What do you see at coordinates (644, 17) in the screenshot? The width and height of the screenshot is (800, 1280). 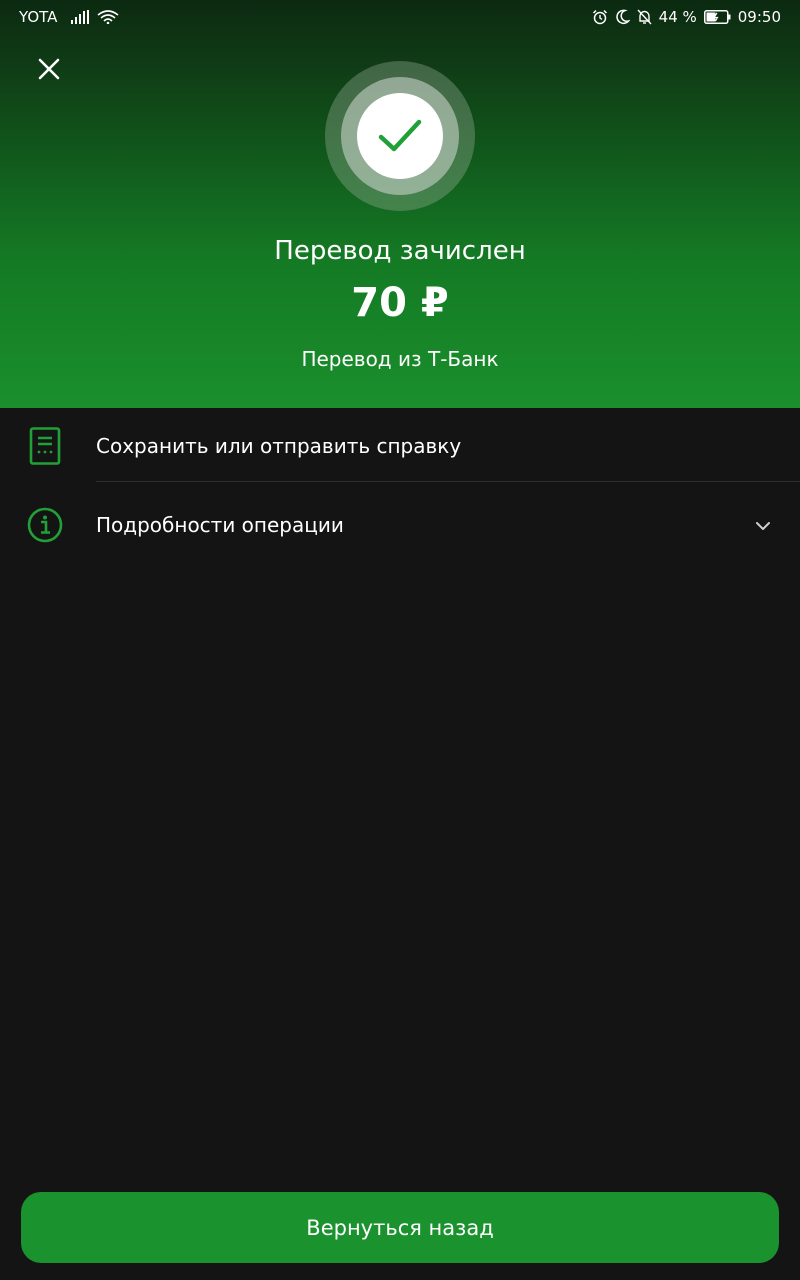 I see `bell-off-icon` at bounding box center [644, 17].